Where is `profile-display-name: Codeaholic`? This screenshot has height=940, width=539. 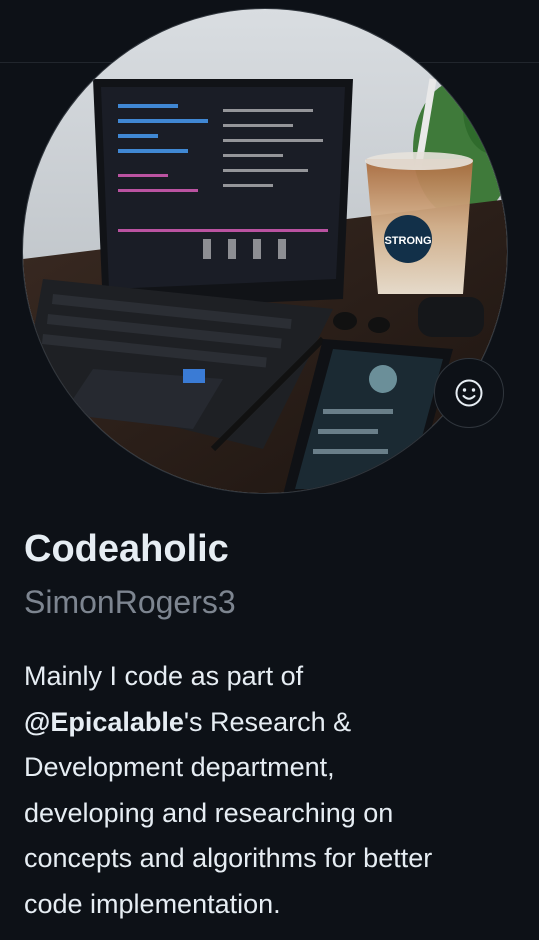 profile-display-name: Codeaholic is located at coordinates (126, 549).